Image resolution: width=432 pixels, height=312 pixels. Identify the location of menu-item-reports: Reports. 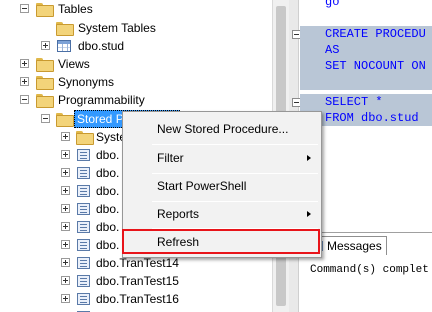
(222, 214).